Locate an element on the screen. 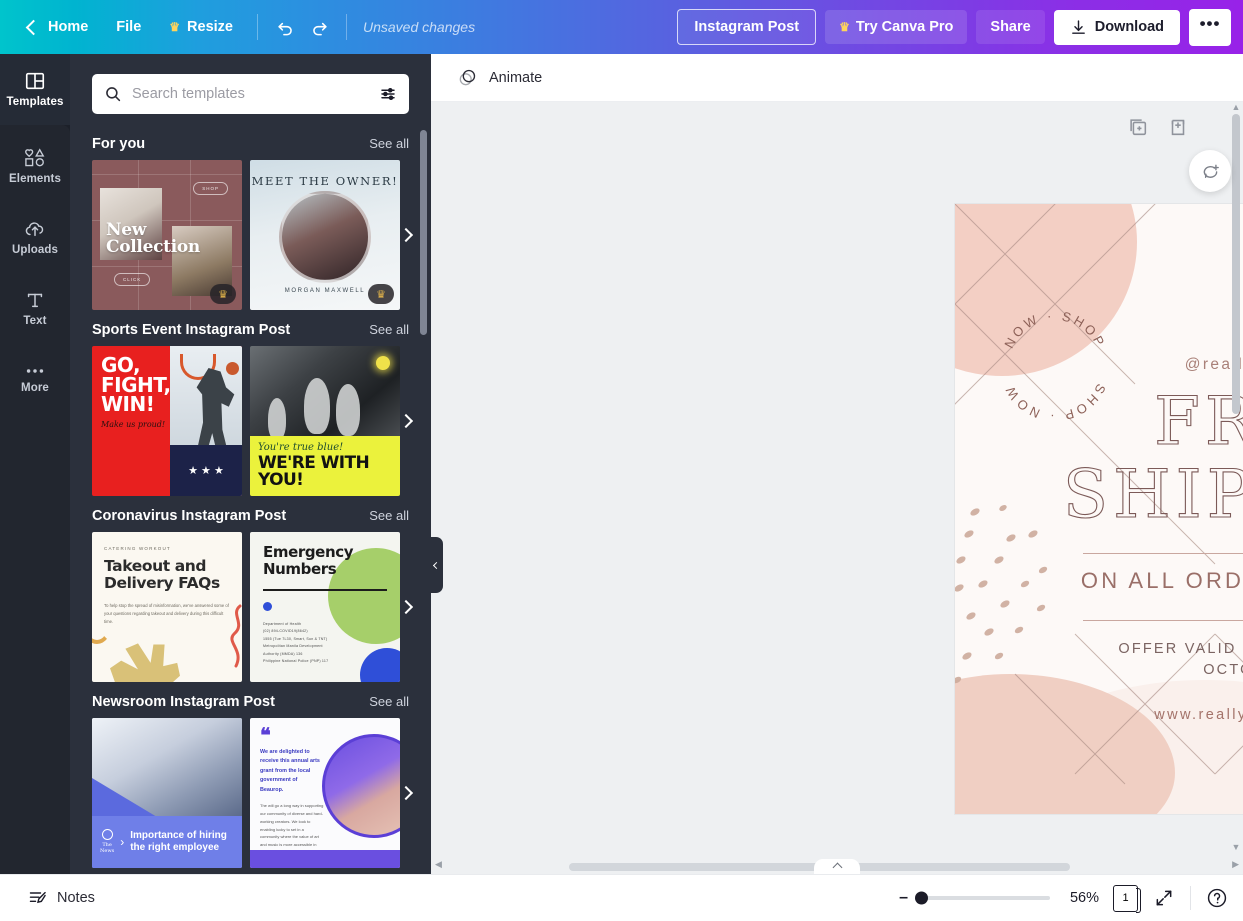  document-type-button: Instagram Post is located at coordinates (747, 27).